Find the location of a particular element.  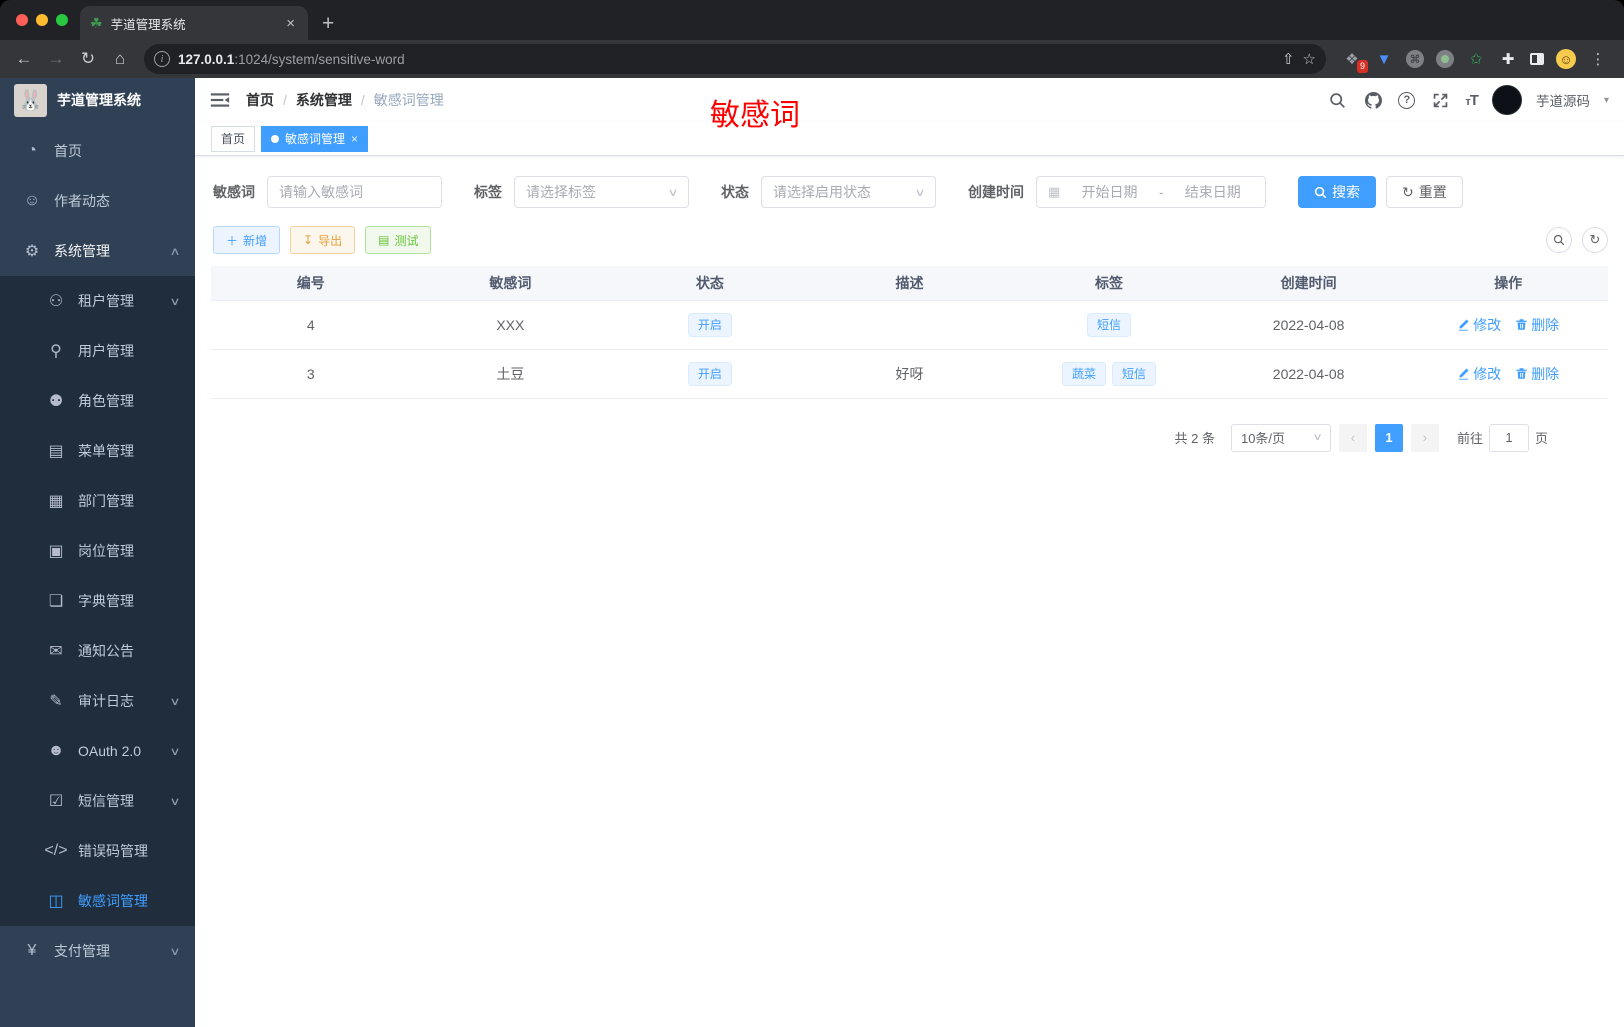

cell-status: 开启 is located at coordinates (710, 374).